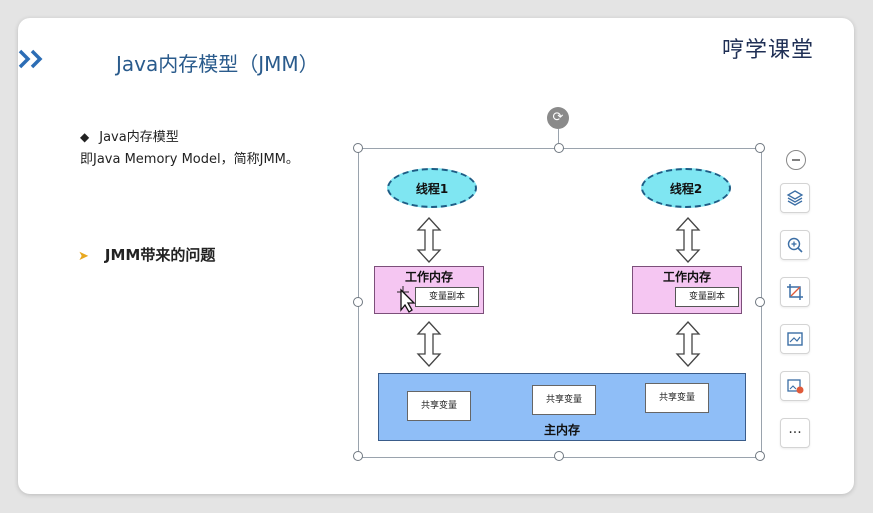  I want to click on brand-logo: 哼学课堂, so click(768, 48).